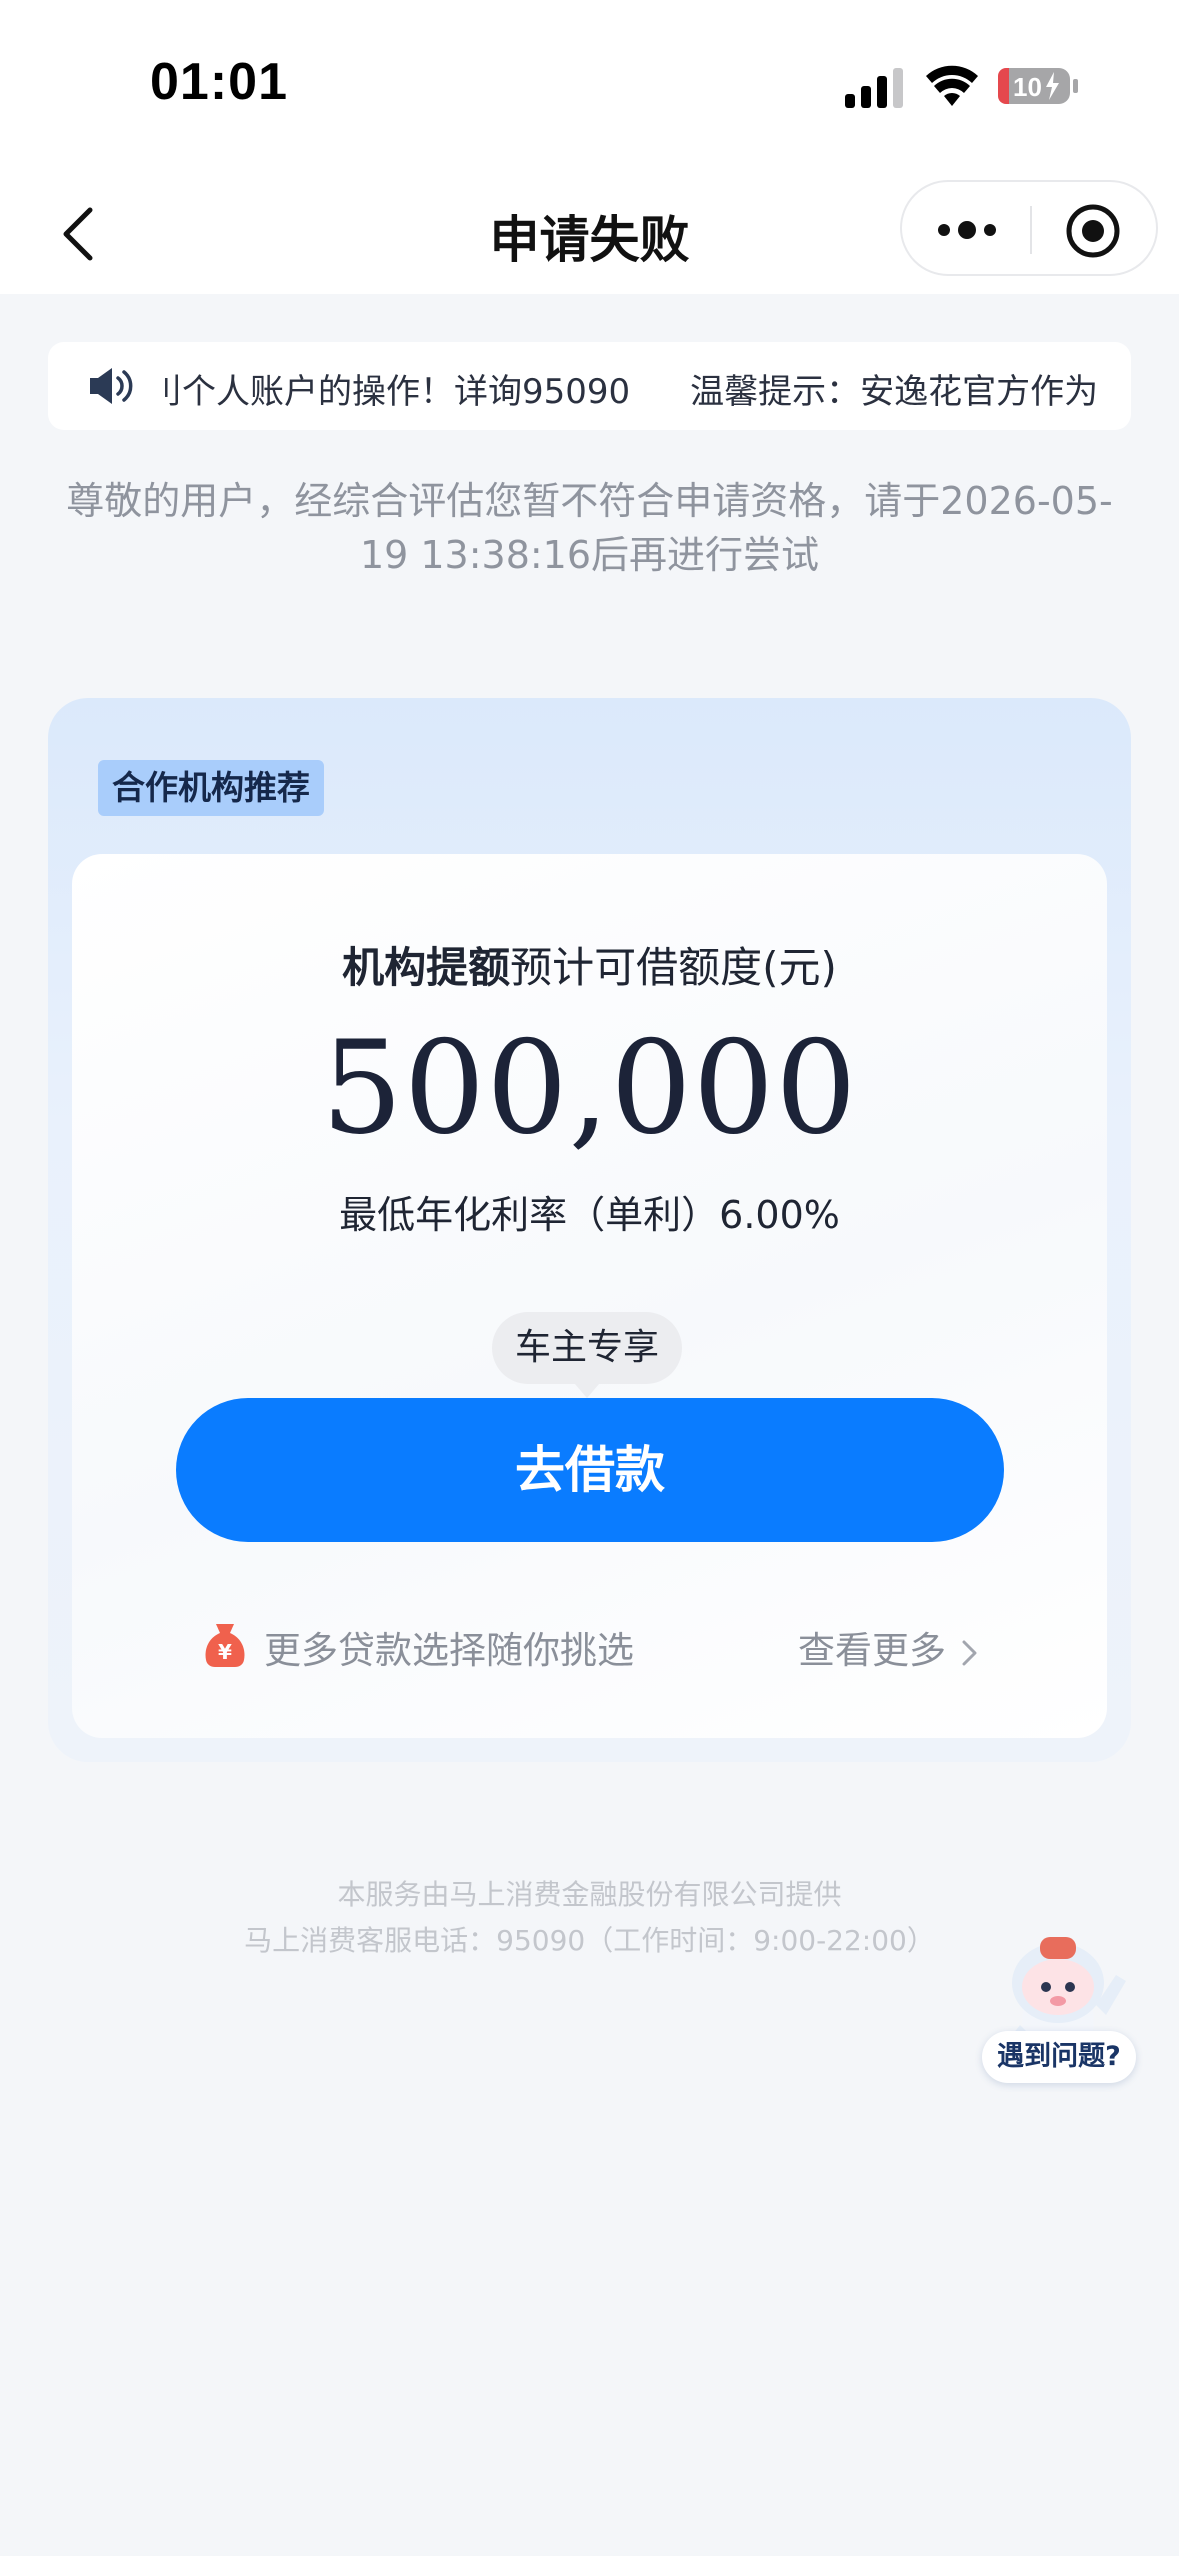  Describe the element at coordinates (219, 82) in the screenshot. I see `status-time: 01:01` at that location.